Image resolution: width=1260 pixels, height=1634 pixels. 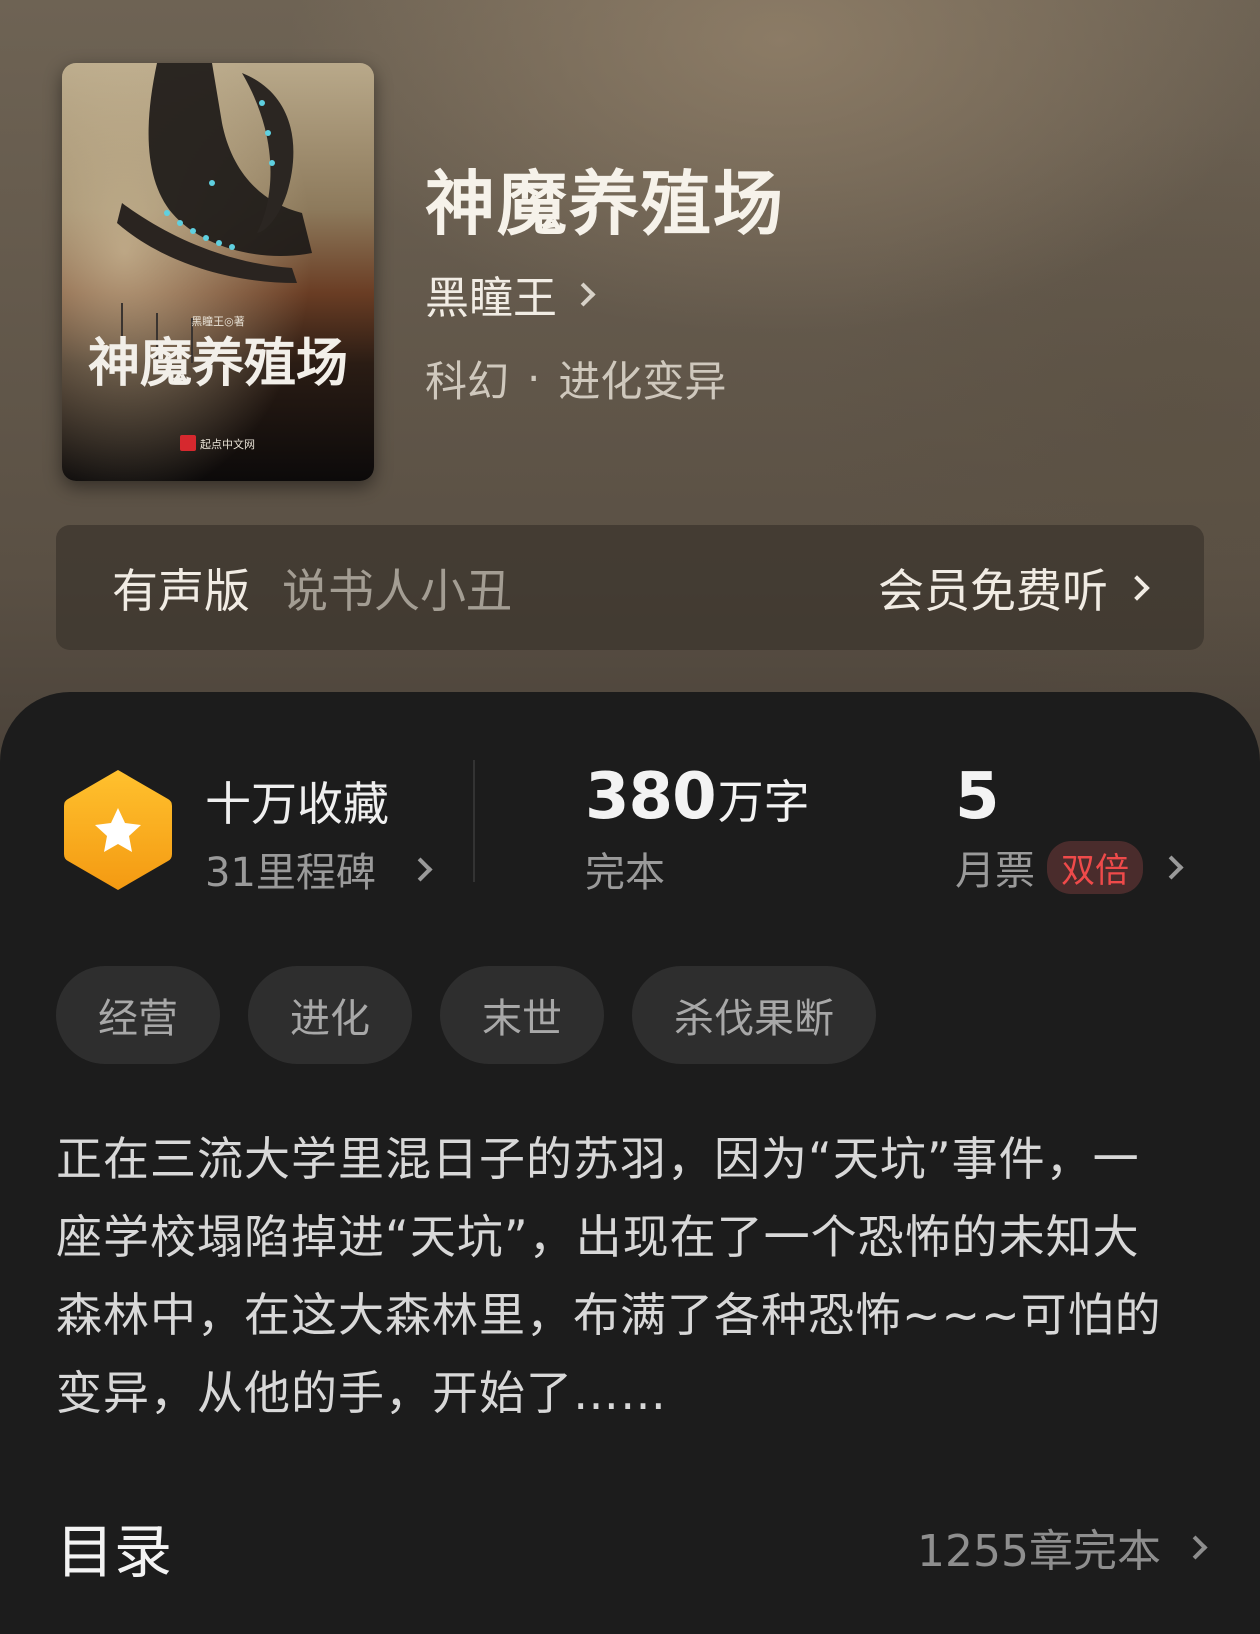 I want to click on member-free-listen-label: 会员免费听, so click(x=993, y=590).